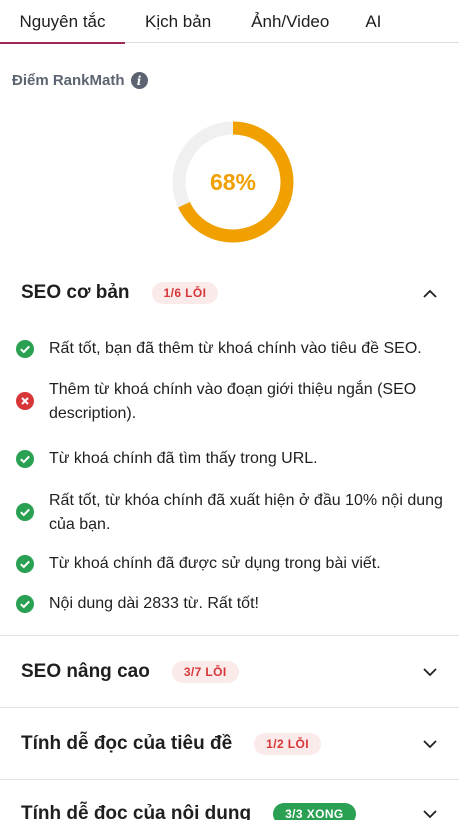  Describe the element at coordinates (236, 604) in the screenshot. I see `list-item: Nội dung dài 2833 từ. Rất tốt!` at that location.